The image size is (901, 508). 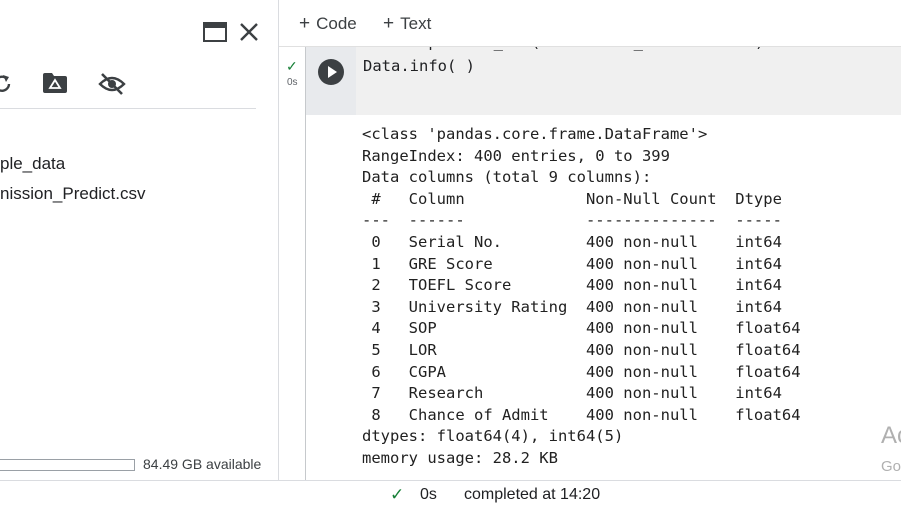 What do you see at coordinates (292, 263) in the screenshot?
I see `cell-gutter` at bounding box center [292, 263].